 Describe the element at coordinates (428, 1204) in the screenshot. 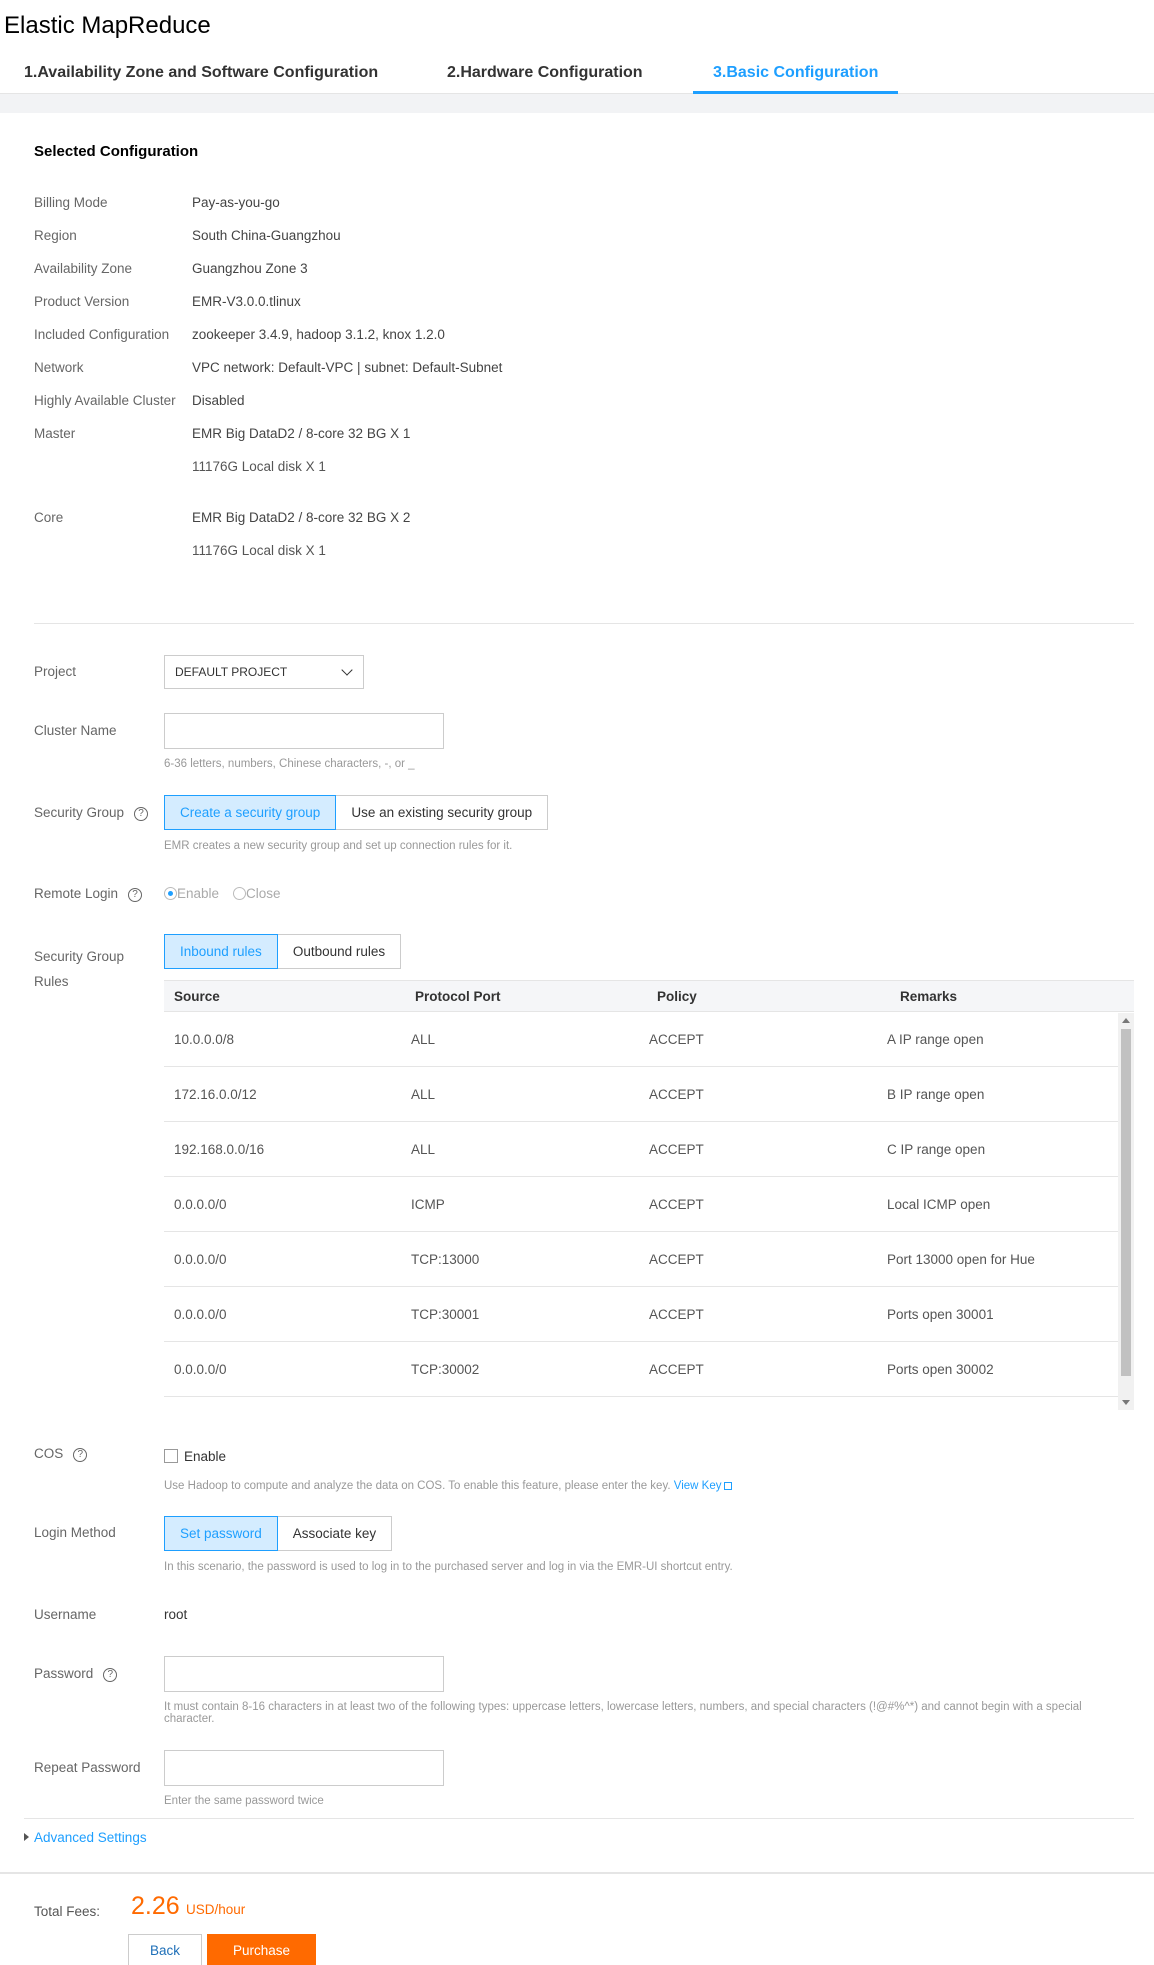

I see `cell-port: ICMP` at that location.